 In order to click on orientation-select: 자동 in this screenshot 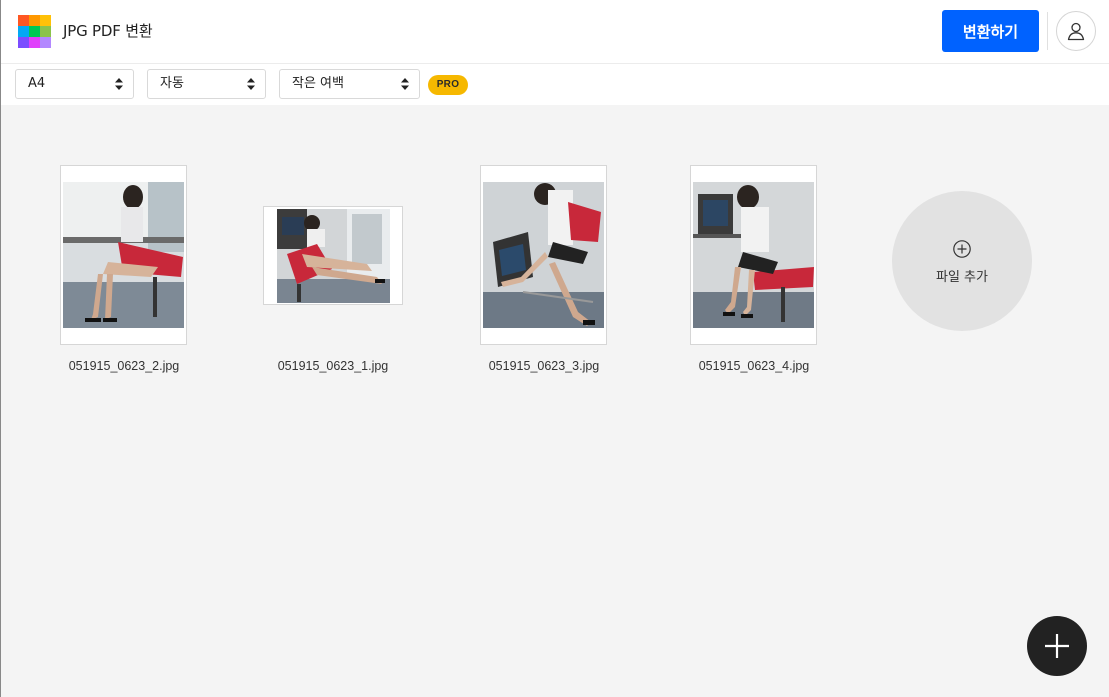, I will do `click(206, 84)`.